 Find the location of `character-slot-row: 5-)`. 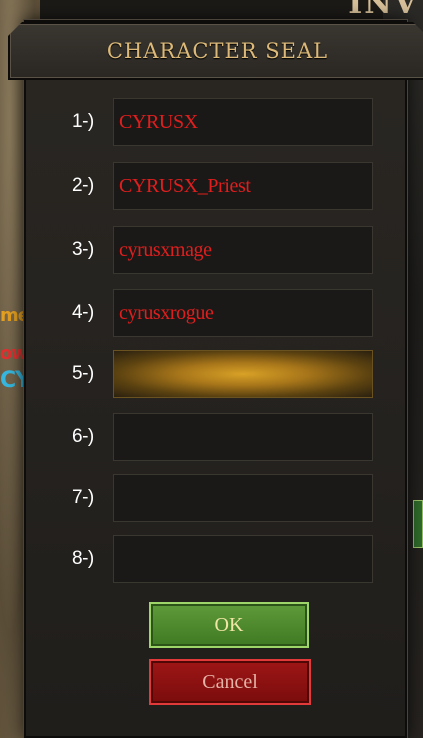

character-slot-row: 5-) is located at coordinates (215, 374).